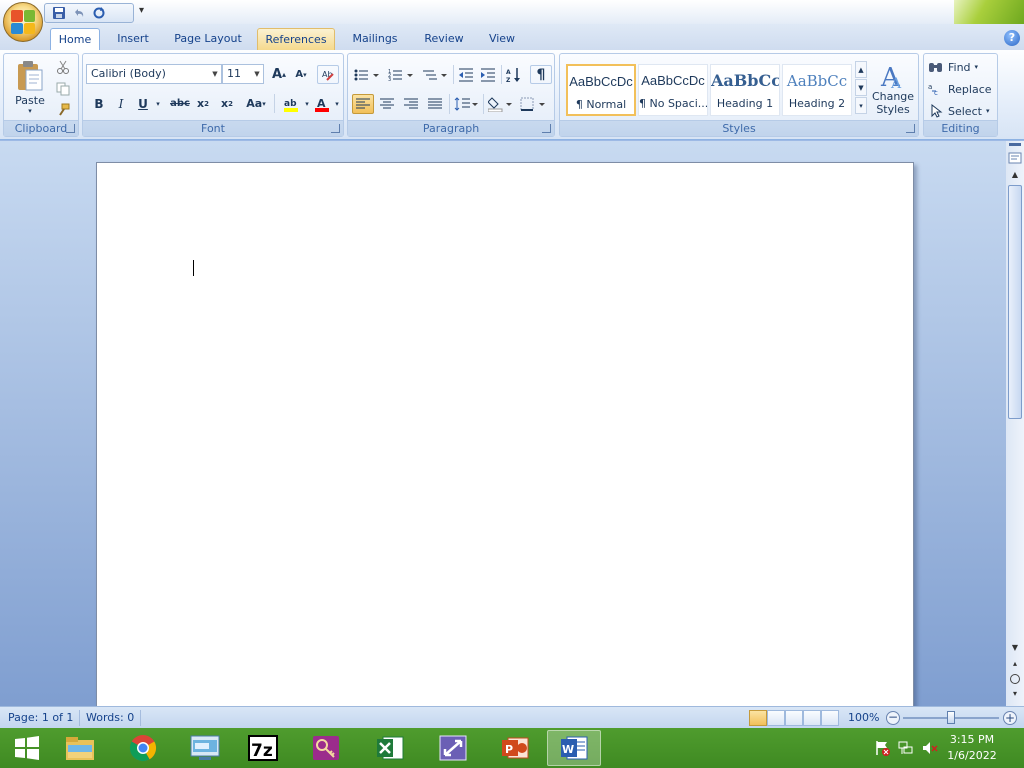 The width and height of the screenshot is (1024, 768). Describe the element at coordinates (1015, 694) in the screenshot. I see `next-page-icon: ▾` at that location.